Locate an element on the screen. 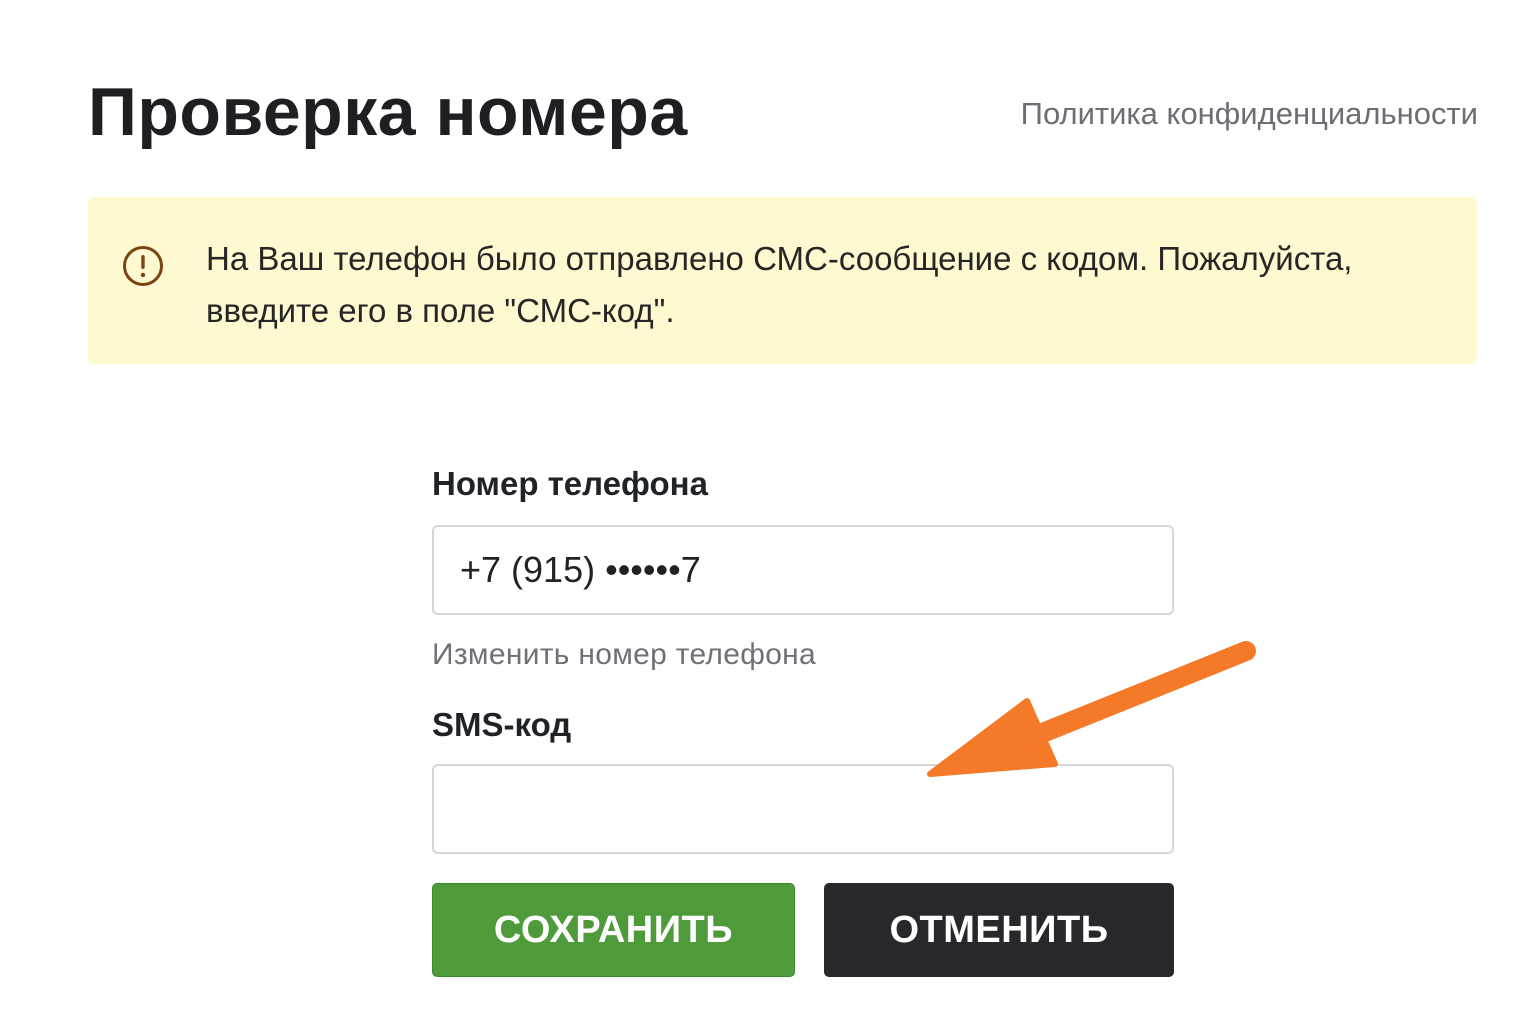  phone-label: Номер телефона is located at coordinates (570, 483).